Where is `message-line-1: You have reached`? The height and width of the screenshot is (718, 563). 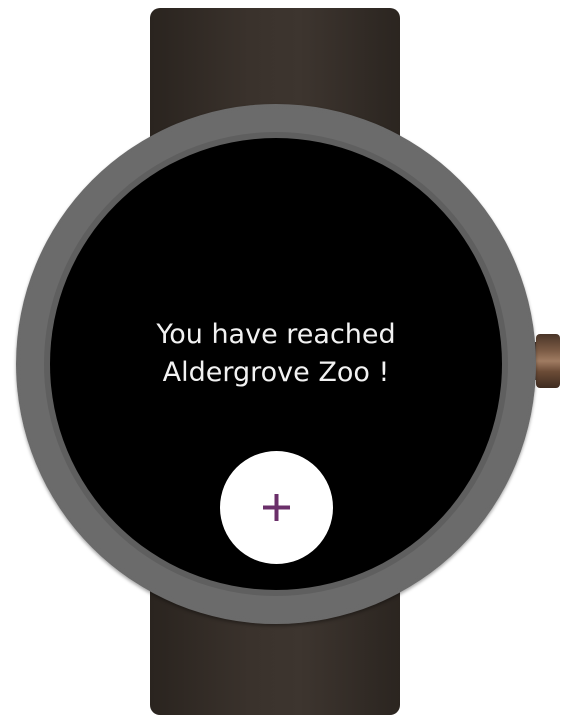
message-line-1: You have reached is located at coordinates (276, 334).